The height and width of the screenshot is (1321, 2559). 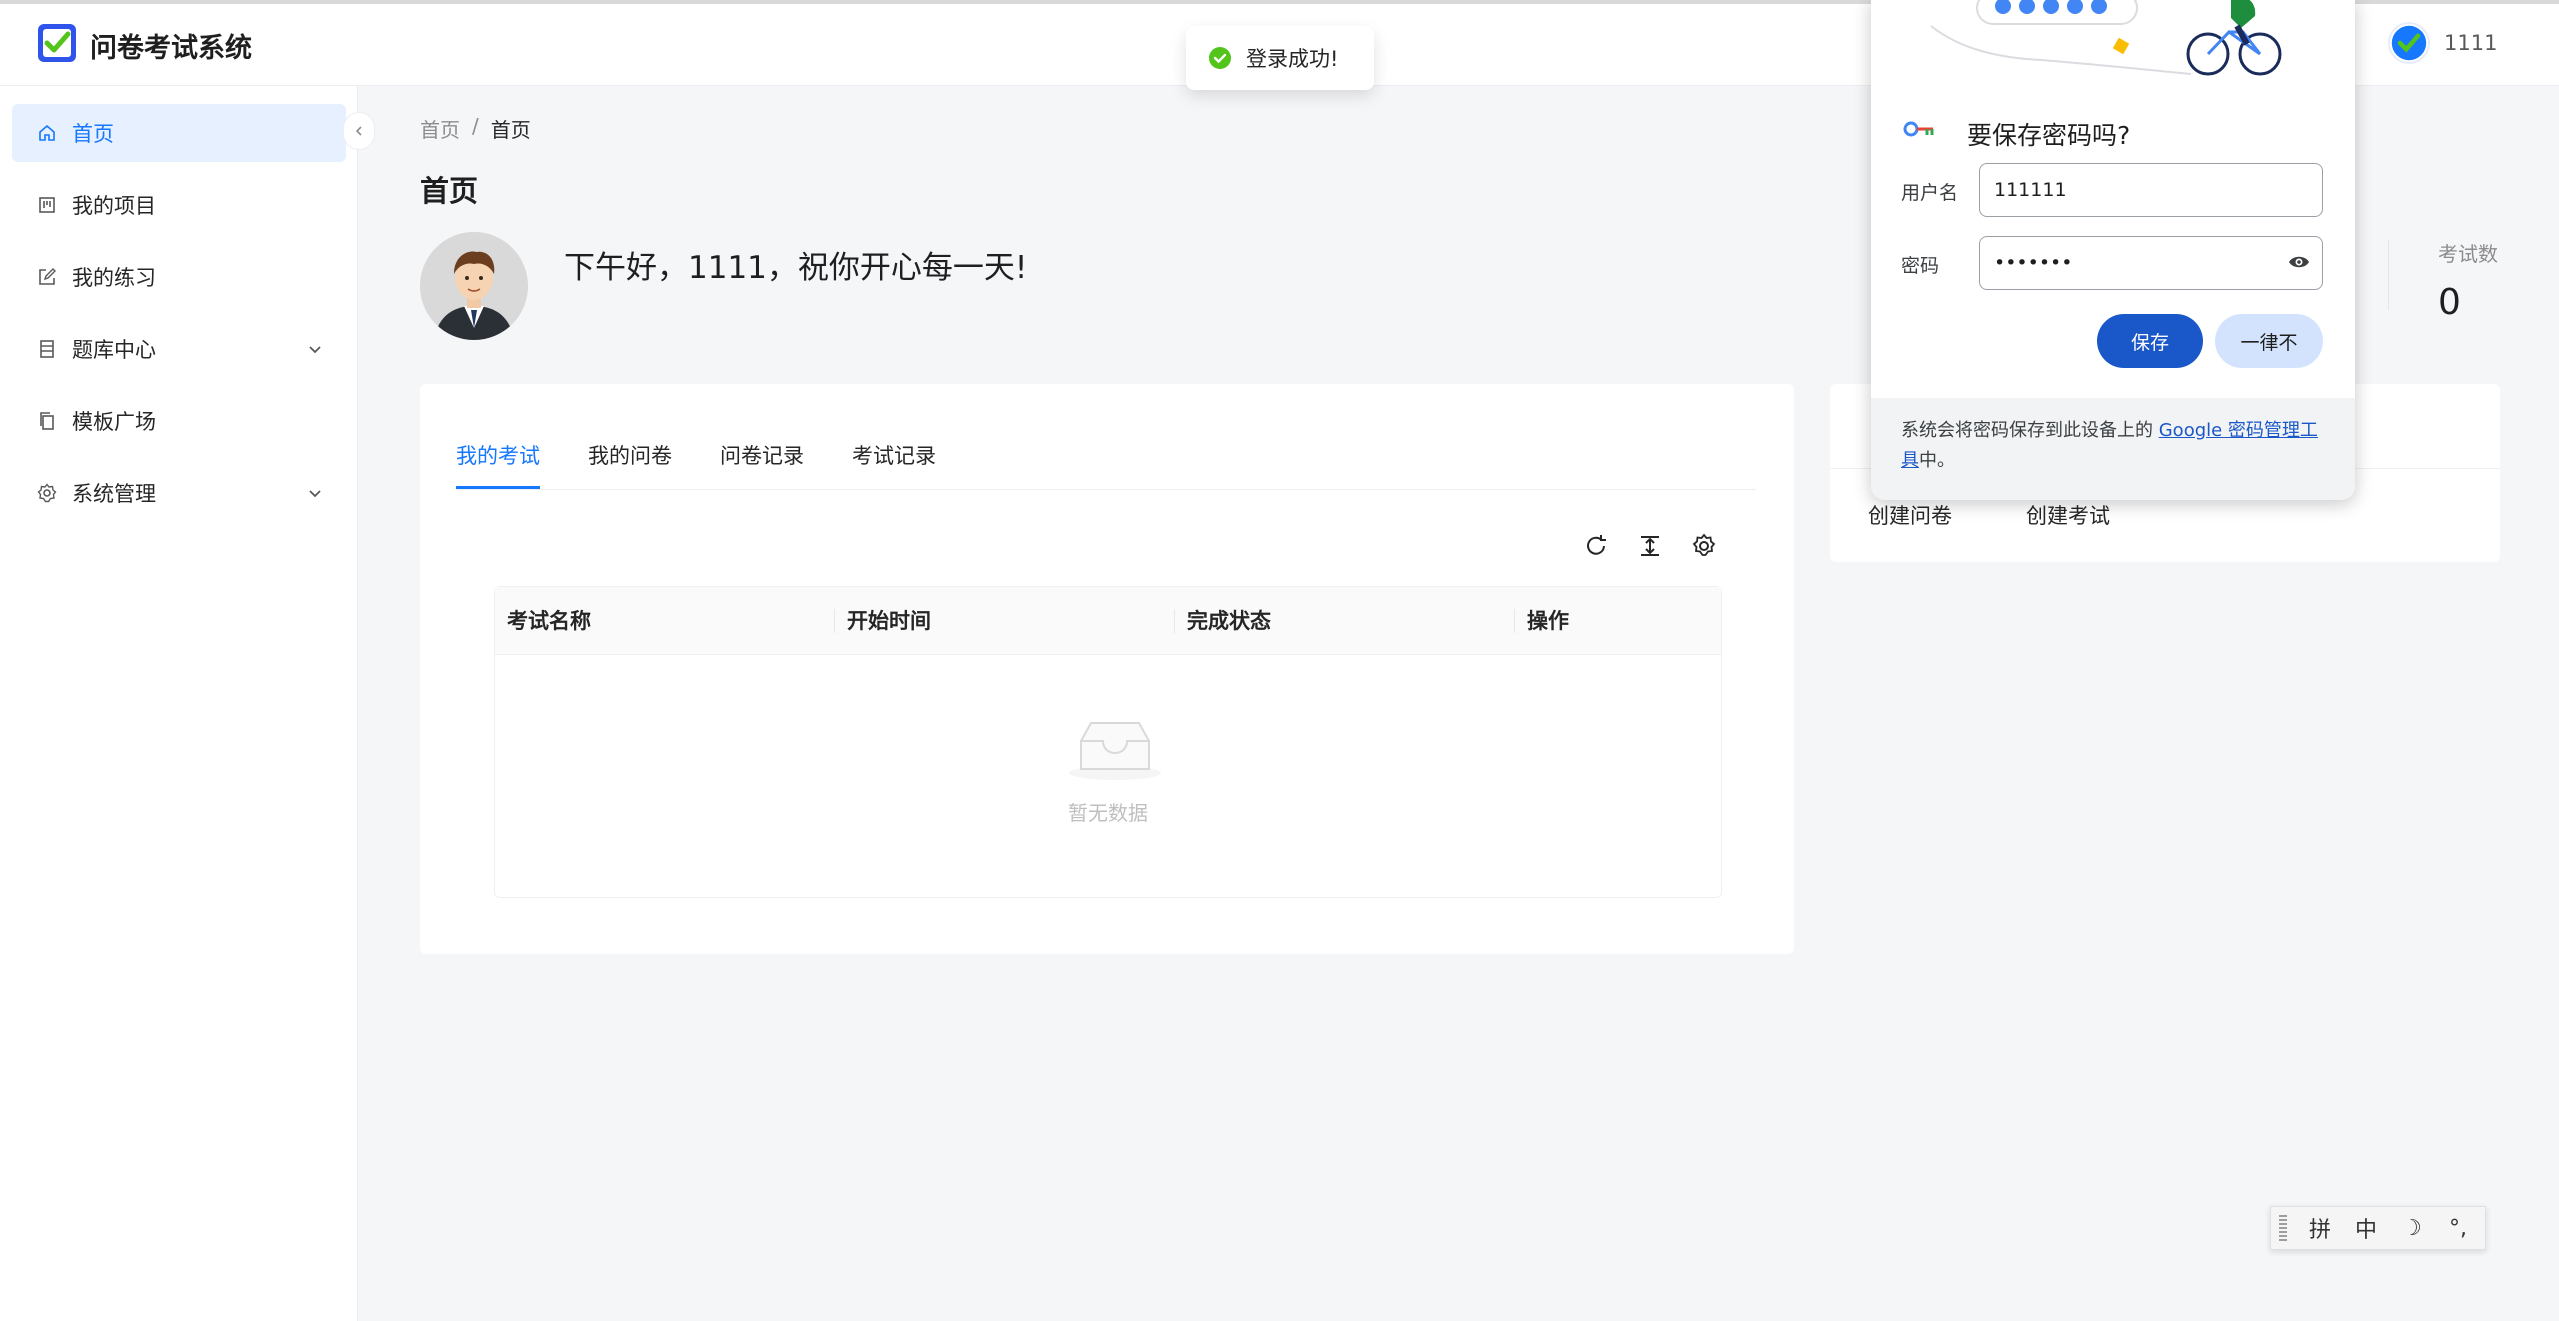 What do you see at coordinates (1106, 465) in the screenshot?
I see `records-tabs: 我的考试 我的问卷 问卷记录 考试记录` at bounding box center [1106, 465].